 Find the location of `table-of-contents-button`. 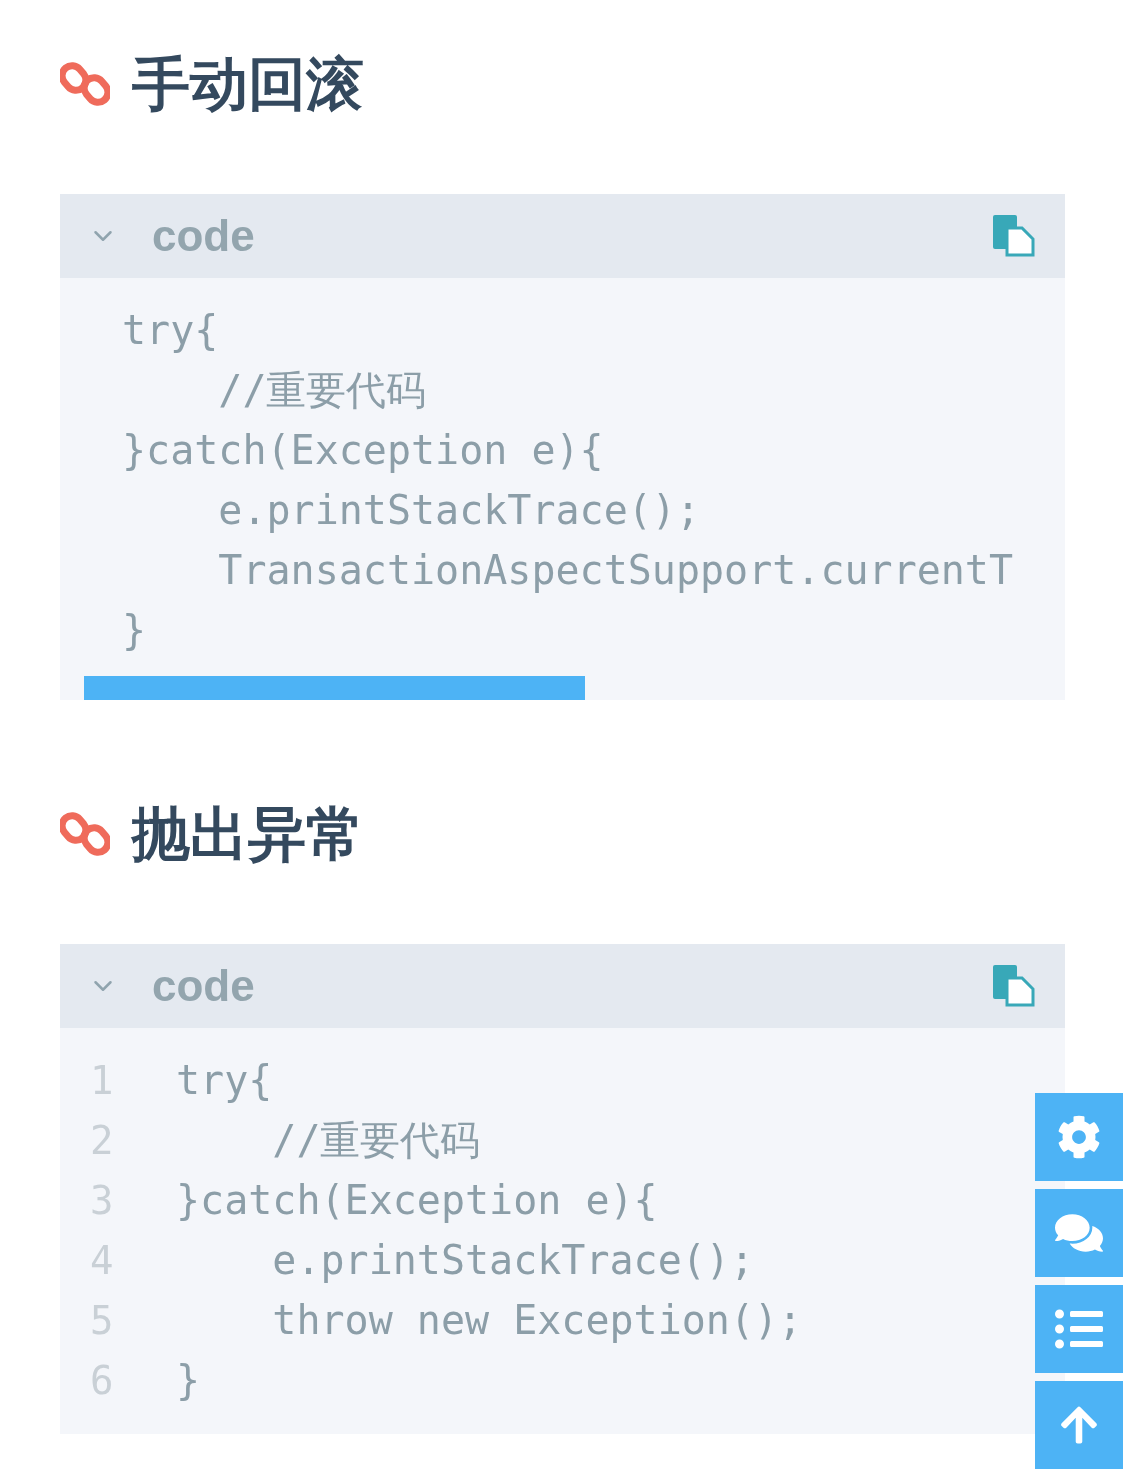

table-of-contents-button is located at coordinates (1079, 1329).